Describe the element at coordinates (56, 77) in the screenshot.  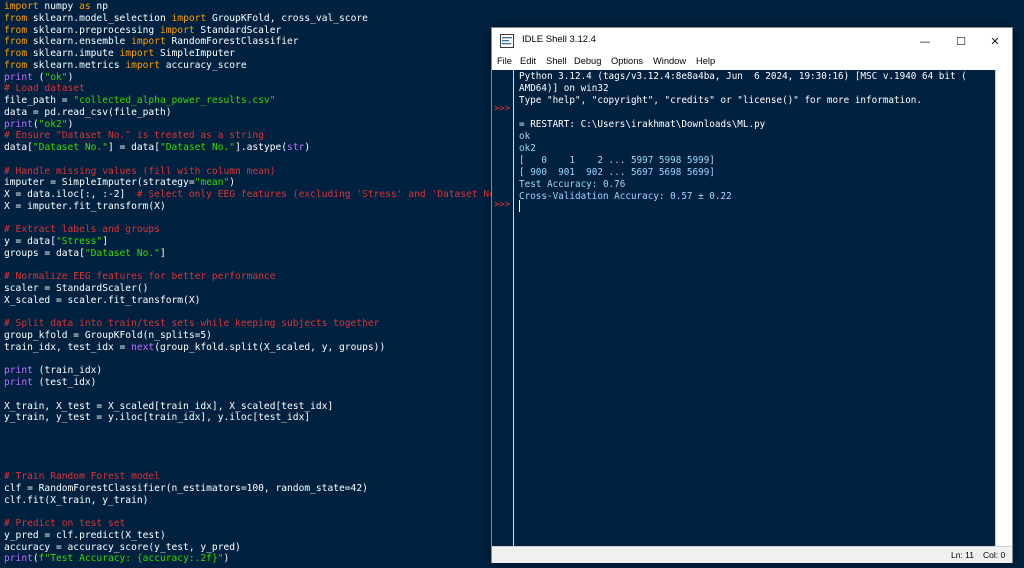
I see `code-token: "ok"` at that location.